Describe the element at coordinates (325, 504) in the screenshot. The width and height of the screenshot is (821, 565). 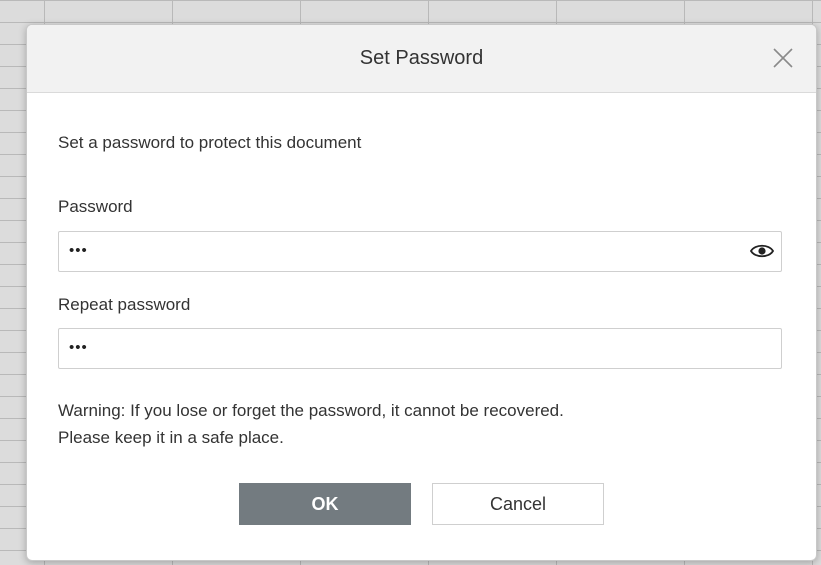
I see `ok-button: OK` at that location.